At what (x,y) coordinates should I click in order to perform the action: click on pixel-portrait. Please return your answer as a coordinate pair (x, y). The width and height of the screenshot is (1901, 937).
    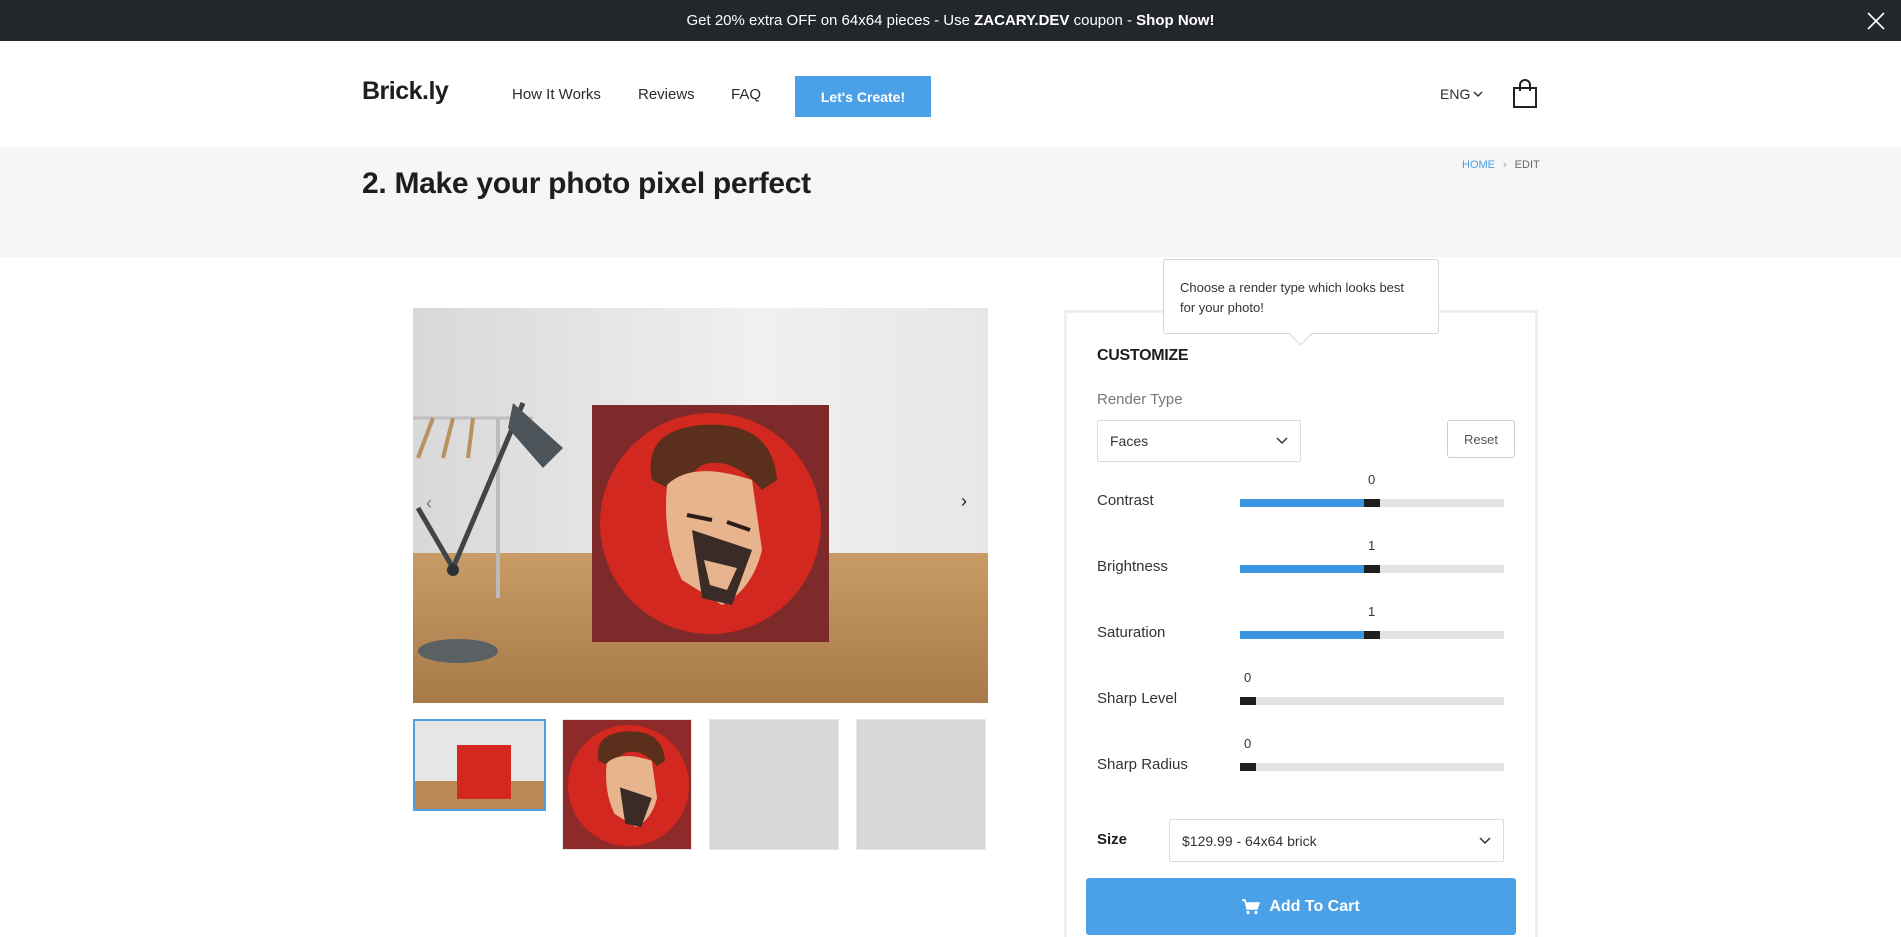
    Looking at the image, I should click on (710, 523).